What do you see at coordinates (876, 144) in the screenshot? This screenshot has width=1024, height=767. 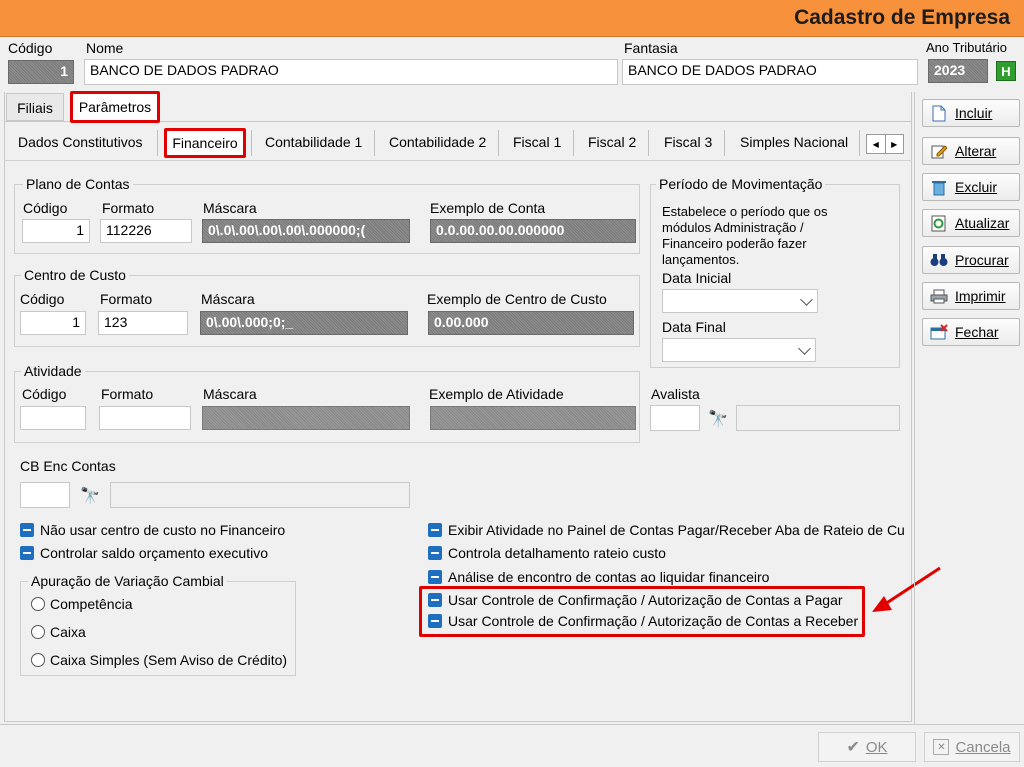 I see `tab-scroll-left-icon: ◀` at bounding box center [876, 144].